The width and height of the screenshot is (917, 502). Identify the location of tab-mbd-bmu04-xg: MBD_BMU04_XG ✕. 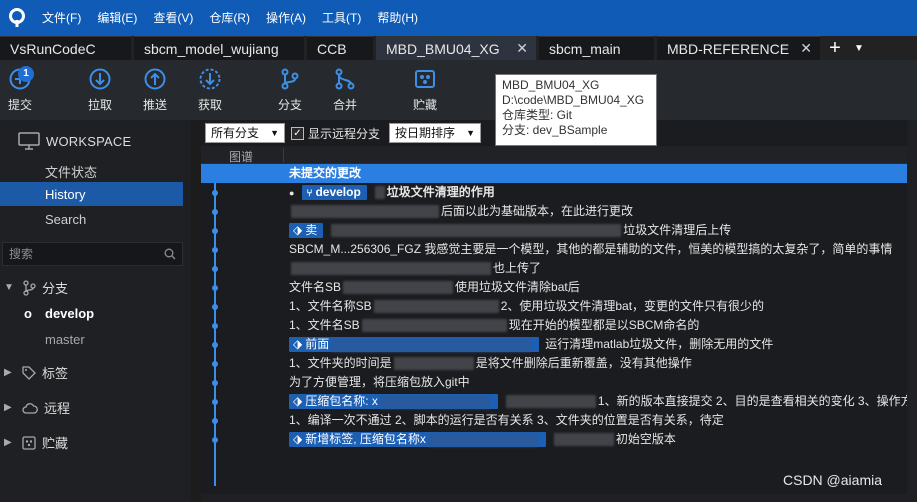
(456, 48).